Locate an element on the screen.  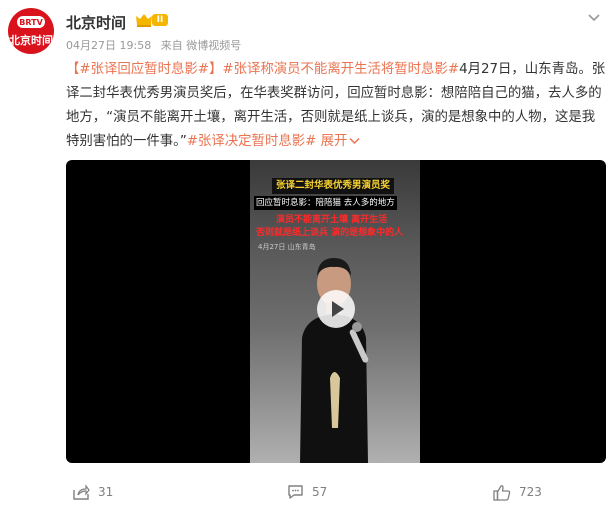
topic-tag: #张译决定暂时息影# is located at coordinates (252, 141).